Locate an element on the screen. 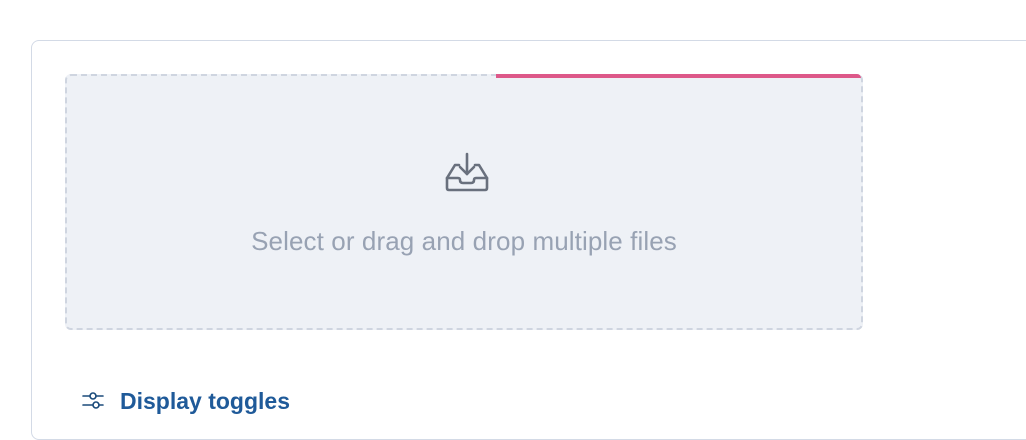 The height and width of the screenshot is (440, 1026). sliders-icon is located at coordinates (93, 400).